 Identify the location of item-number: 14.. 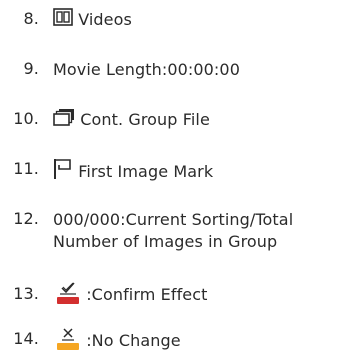
(26, 338).